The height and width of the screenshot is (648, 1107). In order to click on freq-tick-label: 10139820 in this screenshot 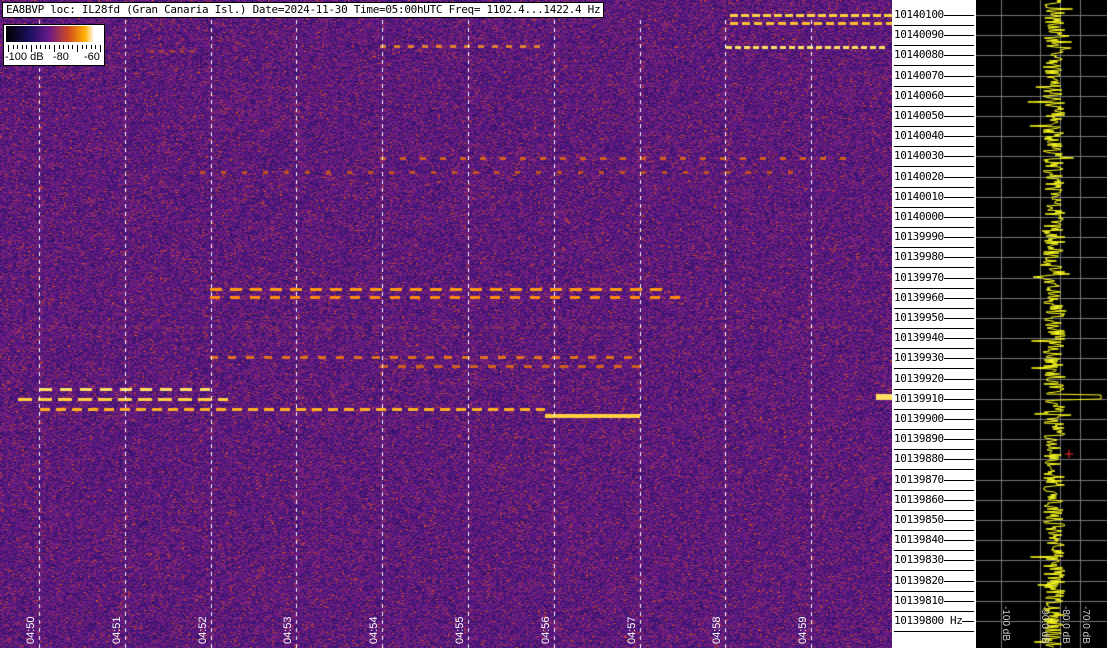, I will do `click(919, 580)`.